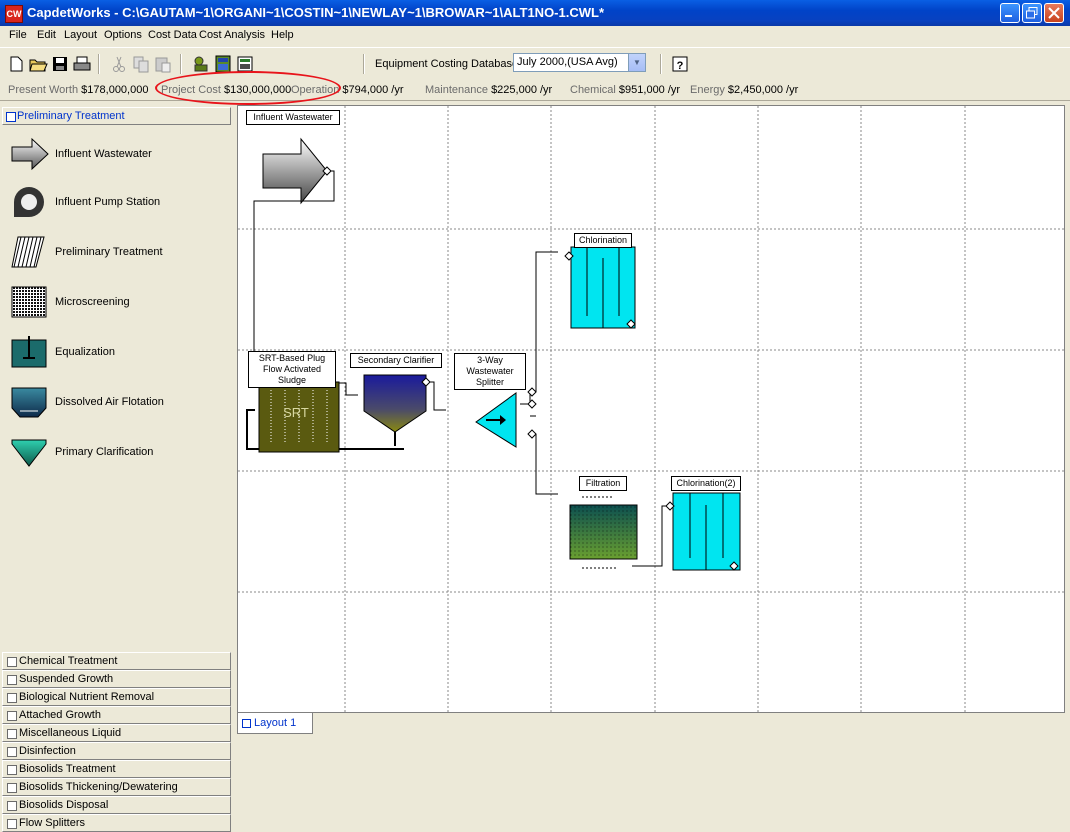 Image resolution: width=1070 pixels, height=832 pixels. I want to click on group-label: Suspended Growth, so click(66, 679).